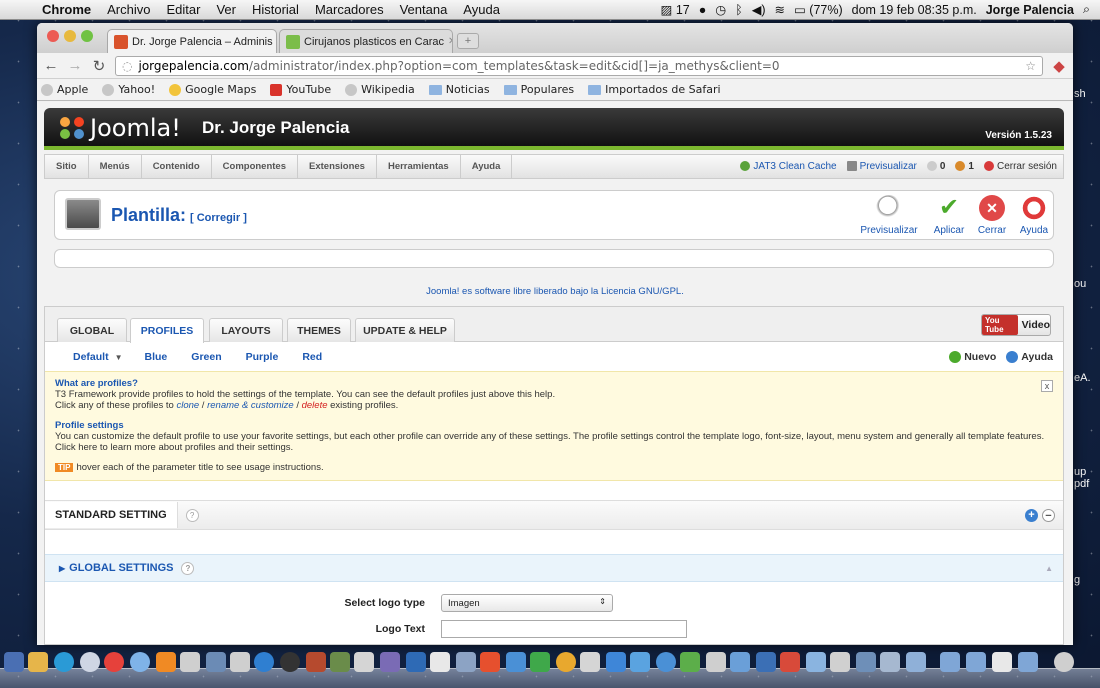 The height and width of the screenshot is (688, 1100). I want to click on collapse-all-icon: −, so click(1048, 515).